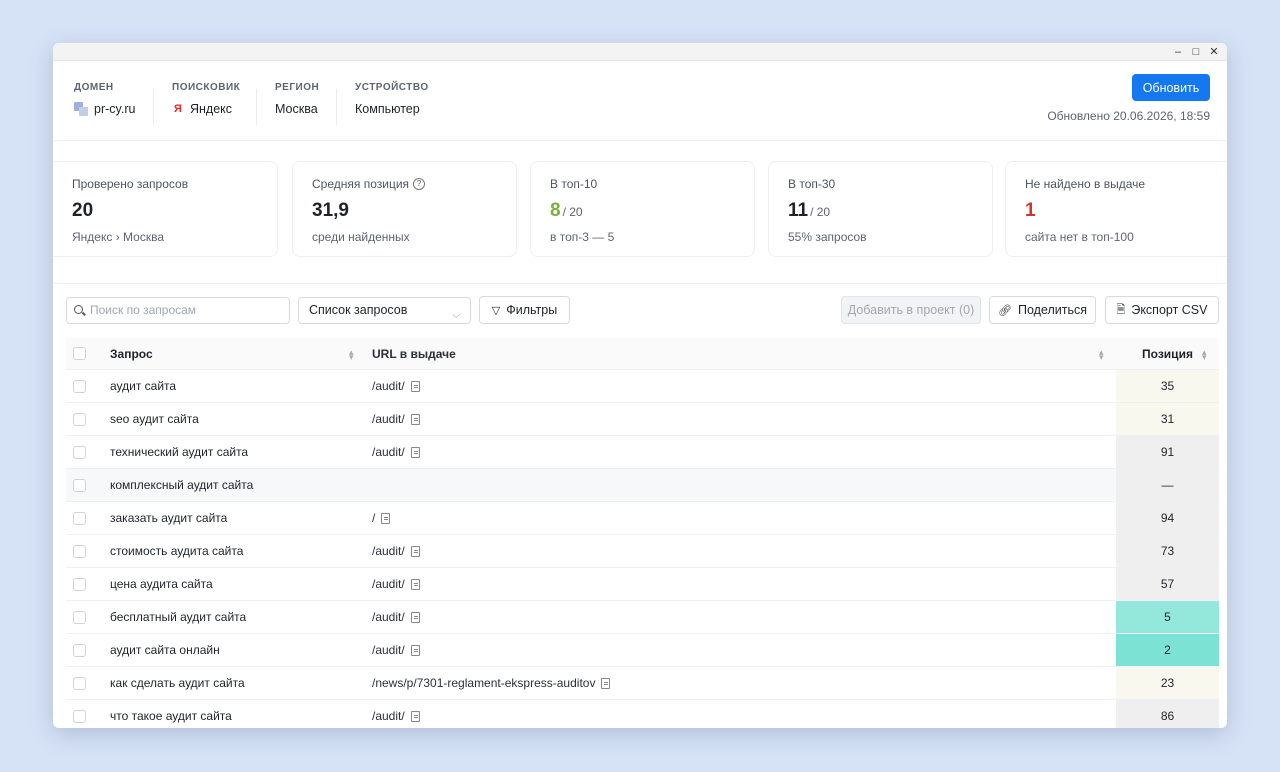  What do you see at coordinates (361, 237) in the screenshot?
I see `card-note: среди найденных` at bounding box center [361, 237].